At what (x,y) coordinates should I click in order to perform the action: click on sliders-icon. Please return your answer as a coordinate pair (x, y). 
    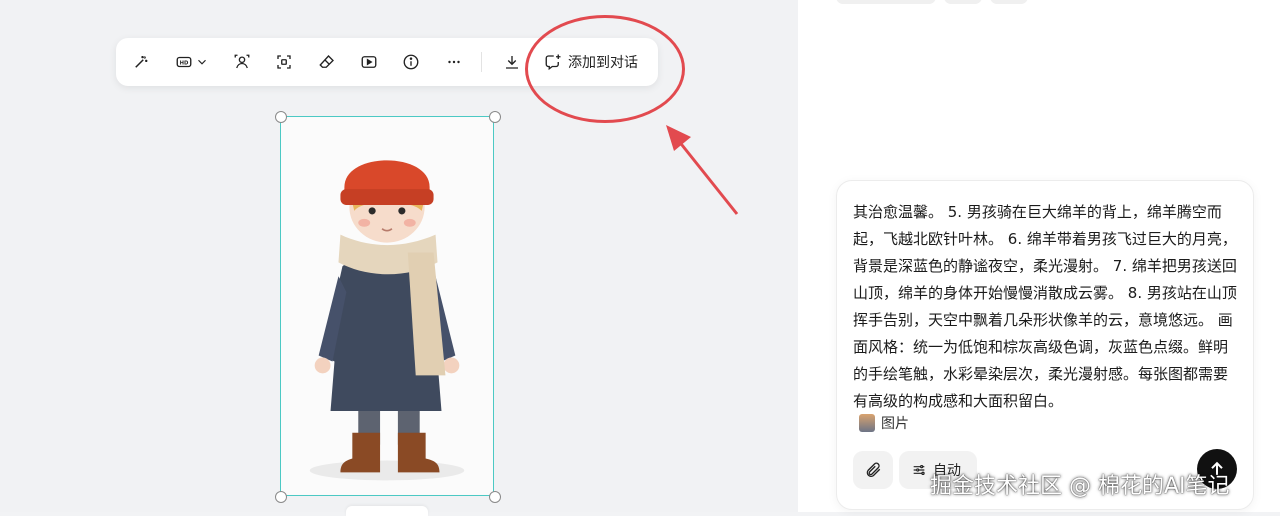
    Looking at the image, I should click on (919, 470).